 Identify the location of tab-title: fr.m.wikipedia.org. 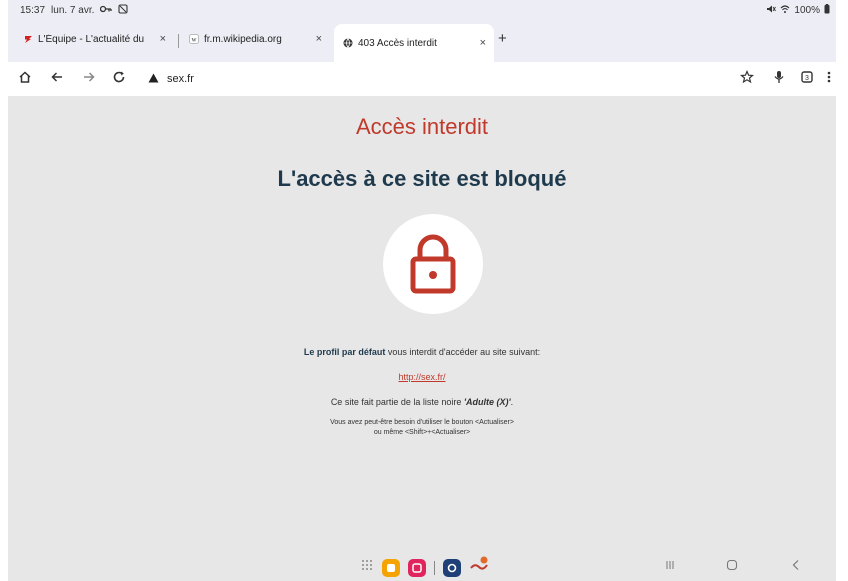
(243, 39).